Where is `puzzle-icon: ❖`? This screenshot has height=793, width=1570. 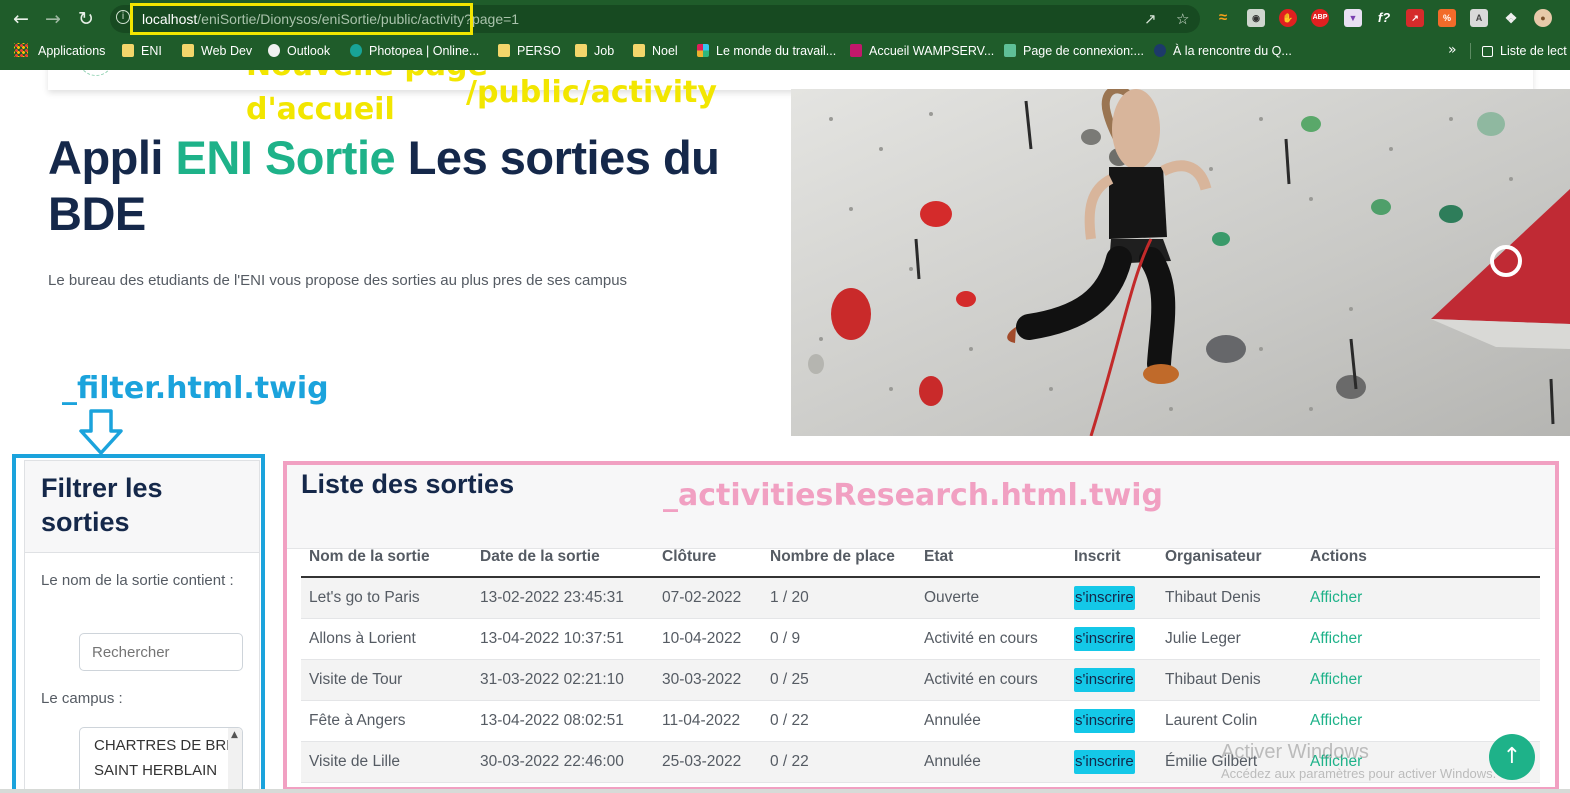
puzzle-icon: ❖ is located at coordinates (1511, 18).